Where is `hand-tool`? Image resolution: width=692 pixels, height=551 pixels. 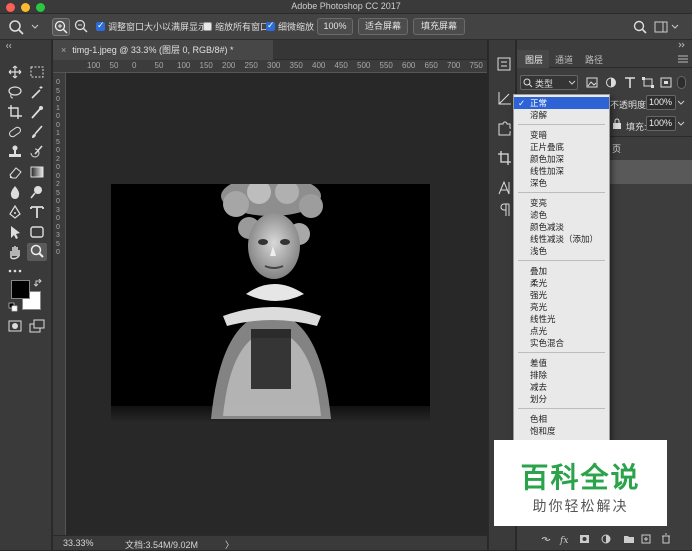
hand-tool is located at coordinates (15, 252).